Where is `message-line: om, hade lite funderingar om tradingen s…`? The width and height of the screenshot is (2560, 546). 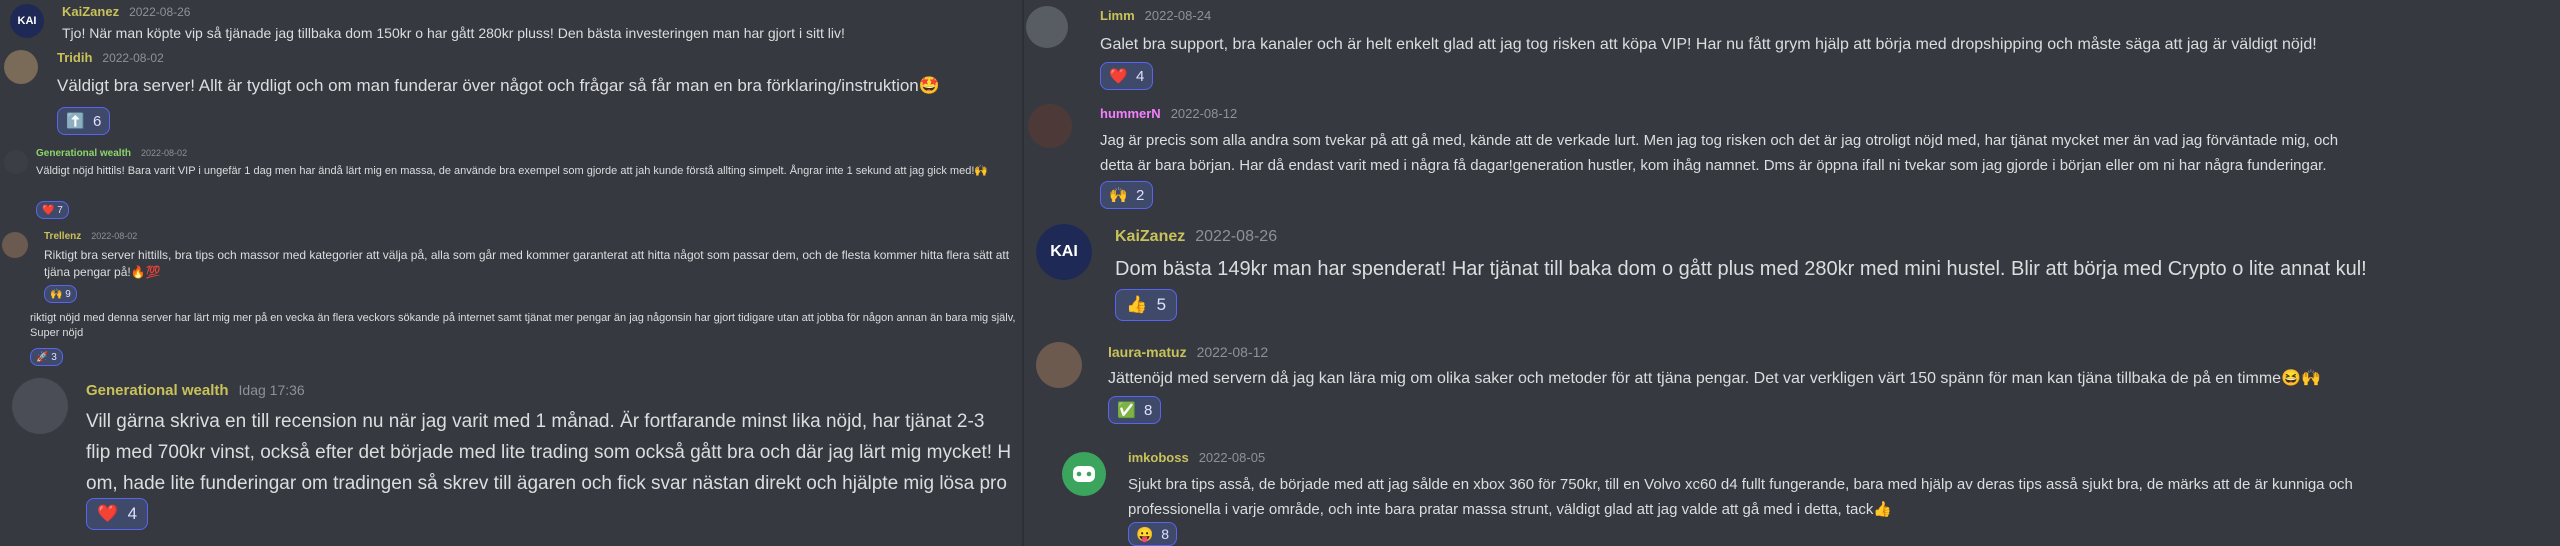 message-line: om, hade lite funderingar om tradingen s… is located at coordinates (546, 483).